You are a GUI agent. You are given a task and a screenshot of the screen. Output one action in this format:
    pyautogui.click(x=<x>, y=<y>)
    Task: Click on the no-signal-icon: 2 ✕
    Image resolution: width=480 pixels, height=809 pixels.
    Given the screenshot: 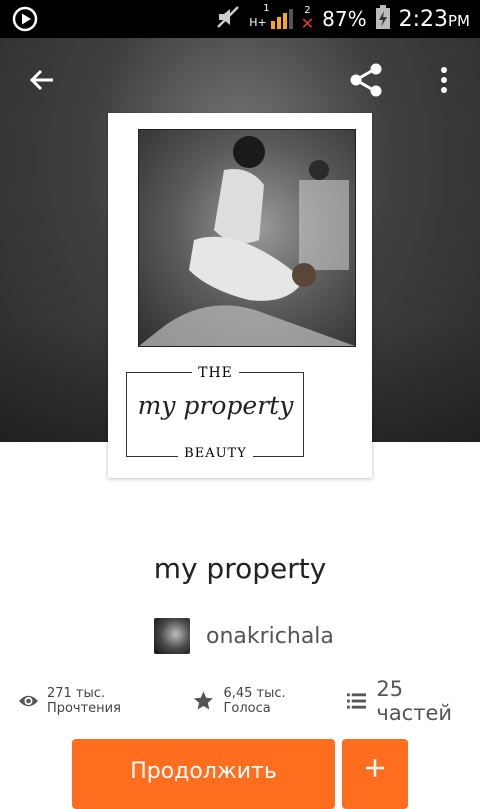 What is the action you would take?
    pyautogui.click(x=307, y=19)
    